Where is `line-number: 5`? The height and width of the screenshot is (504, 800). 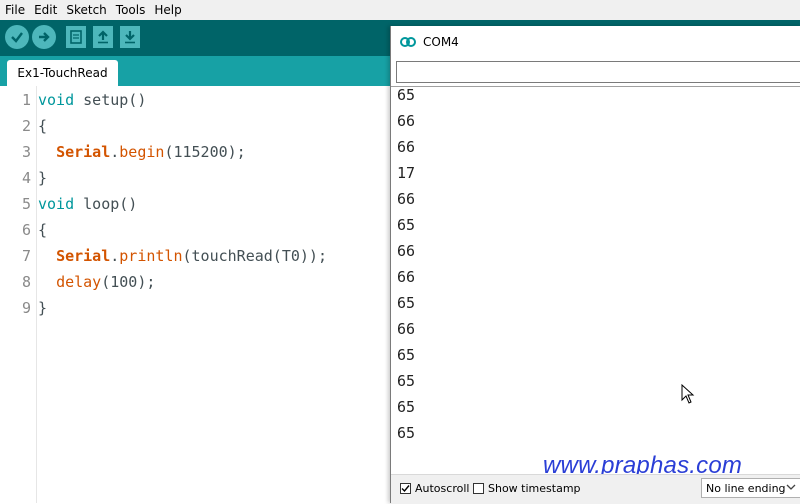
line-number: 5 is located at coordinates (26, 204).